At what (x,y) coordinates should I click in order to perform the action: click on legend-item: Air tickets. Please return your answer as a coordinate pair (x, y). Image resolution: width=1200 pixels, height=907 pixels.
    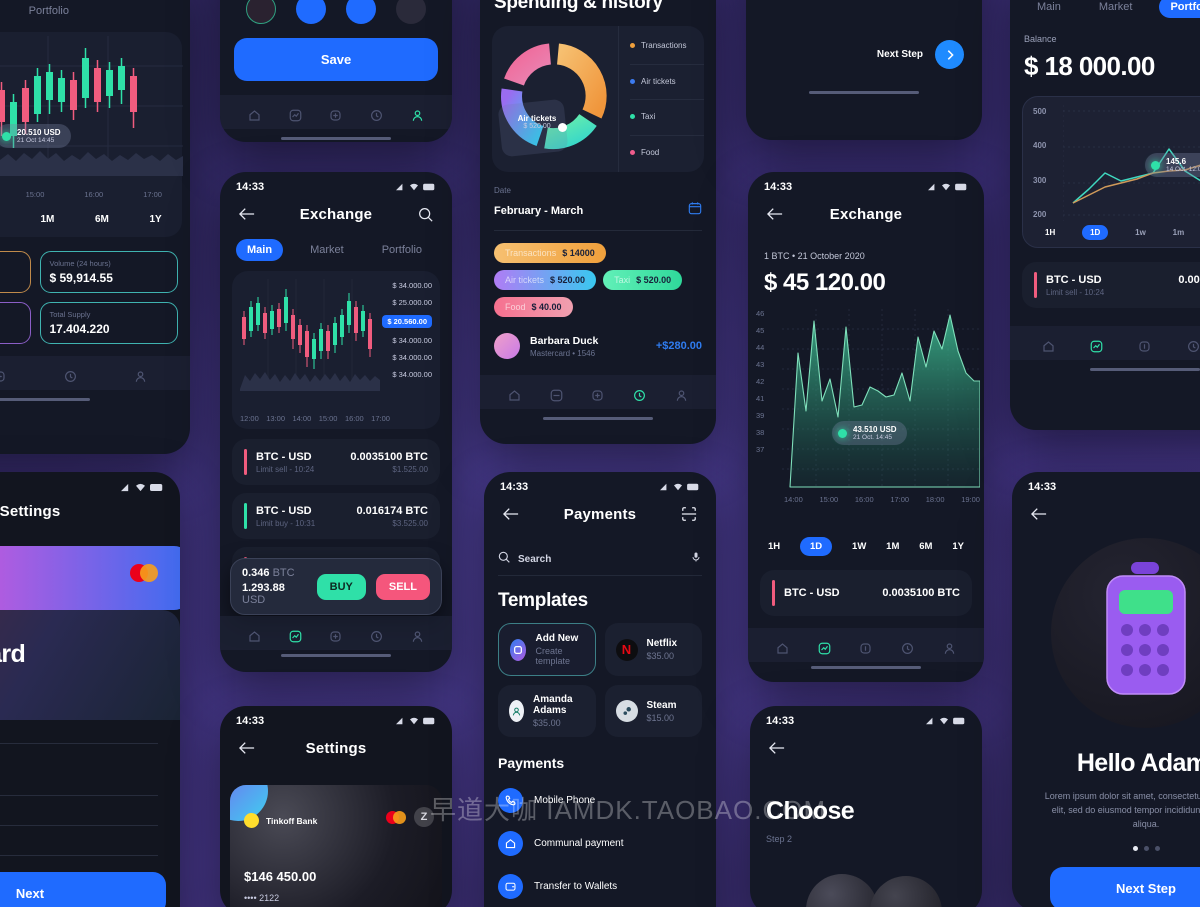
    Looking at the image, I should click on (667, 74).